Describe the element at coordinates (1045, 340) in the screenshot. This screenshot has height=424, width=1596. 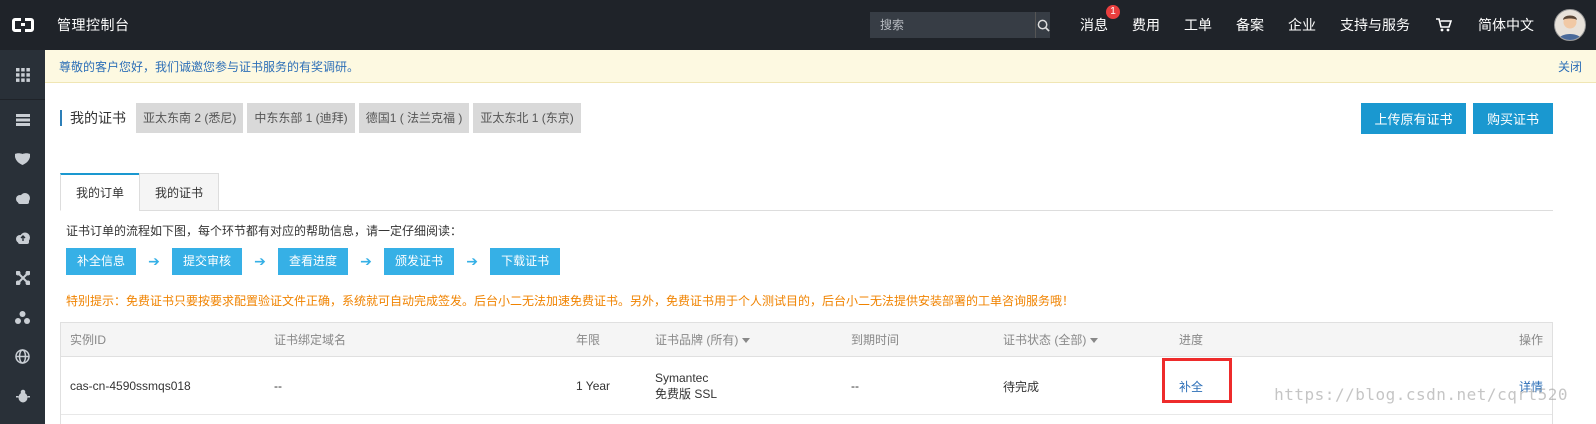
I see `col-status-label: 证书状态 (全部)` at that location.